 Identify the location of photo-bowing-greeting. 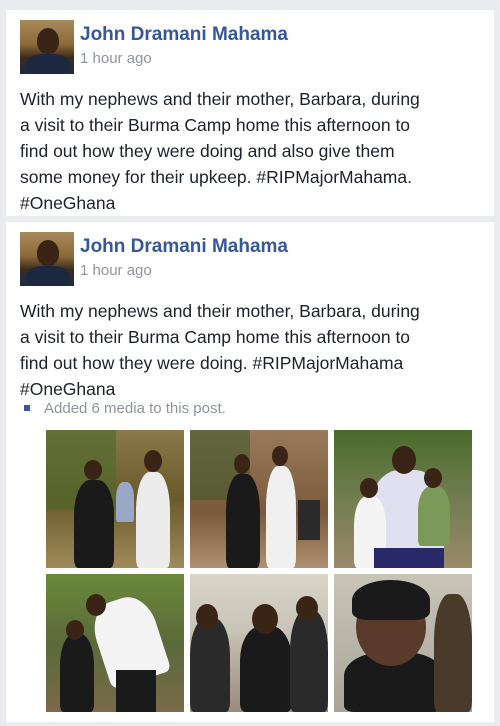
(115, 643).